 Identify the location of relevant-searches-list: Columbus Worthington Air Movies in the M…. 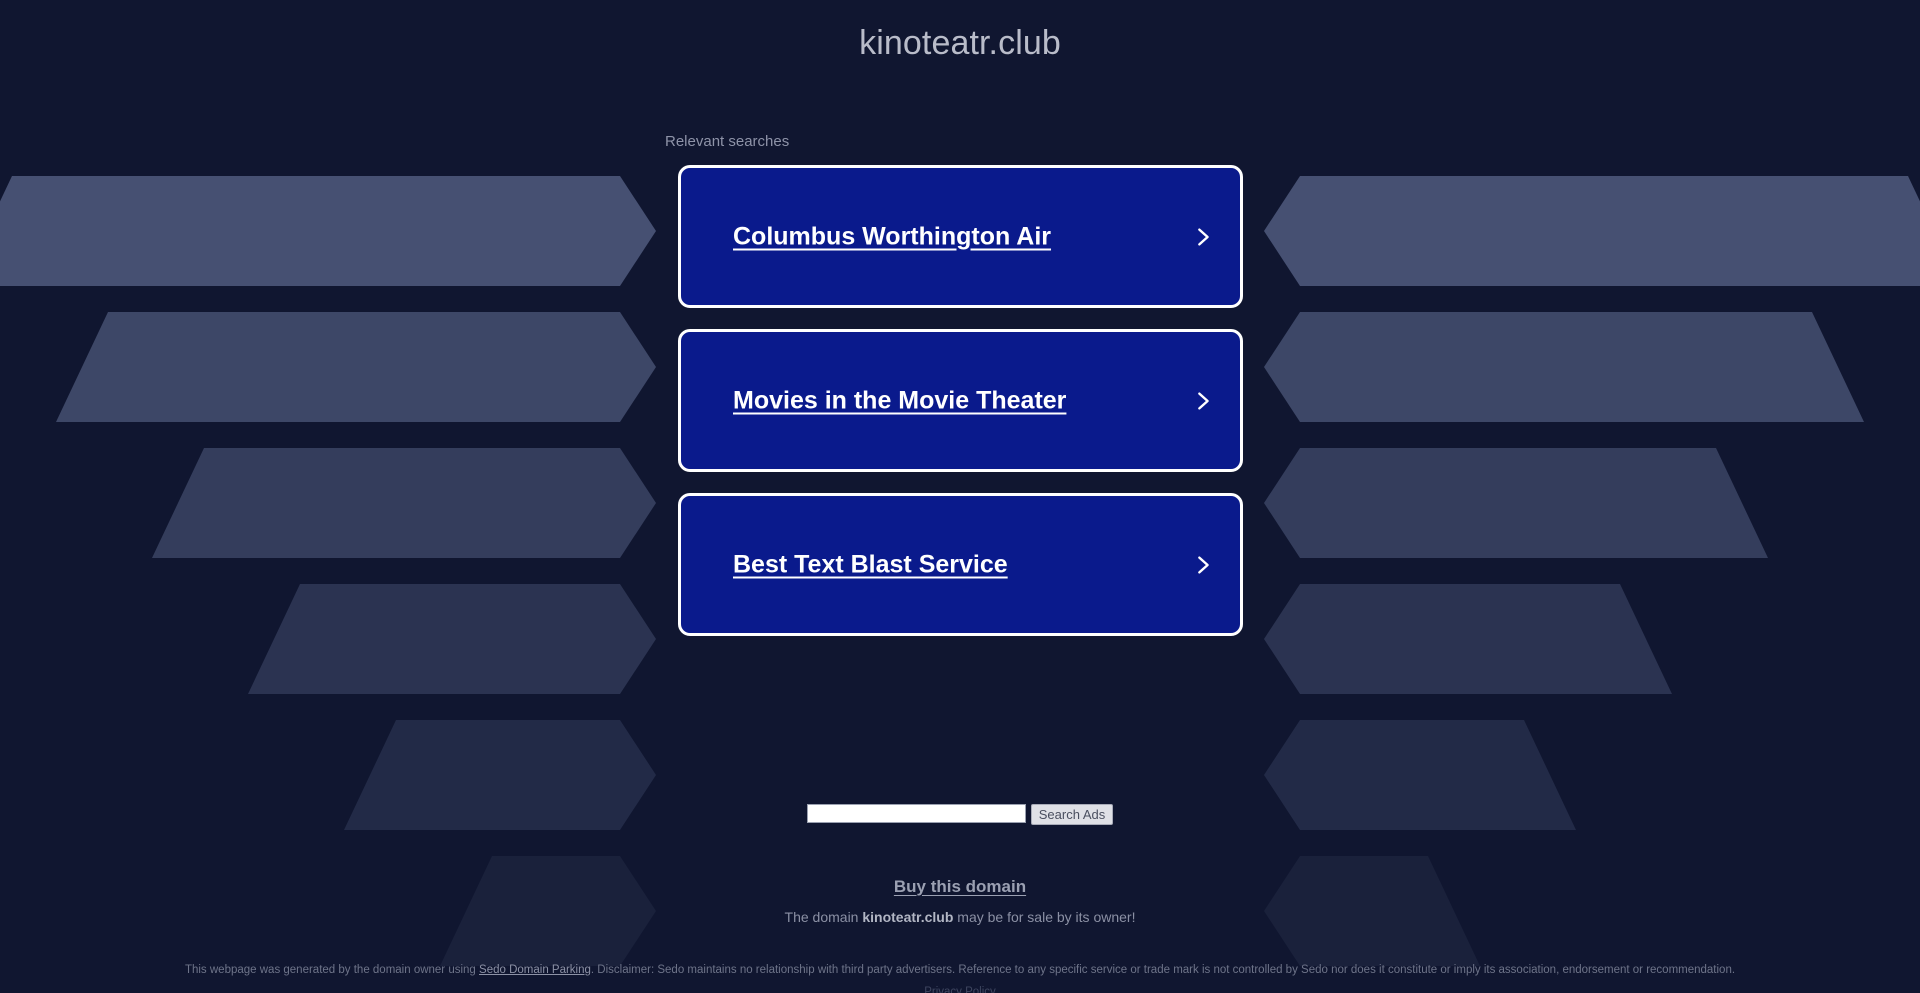
(960, 411).